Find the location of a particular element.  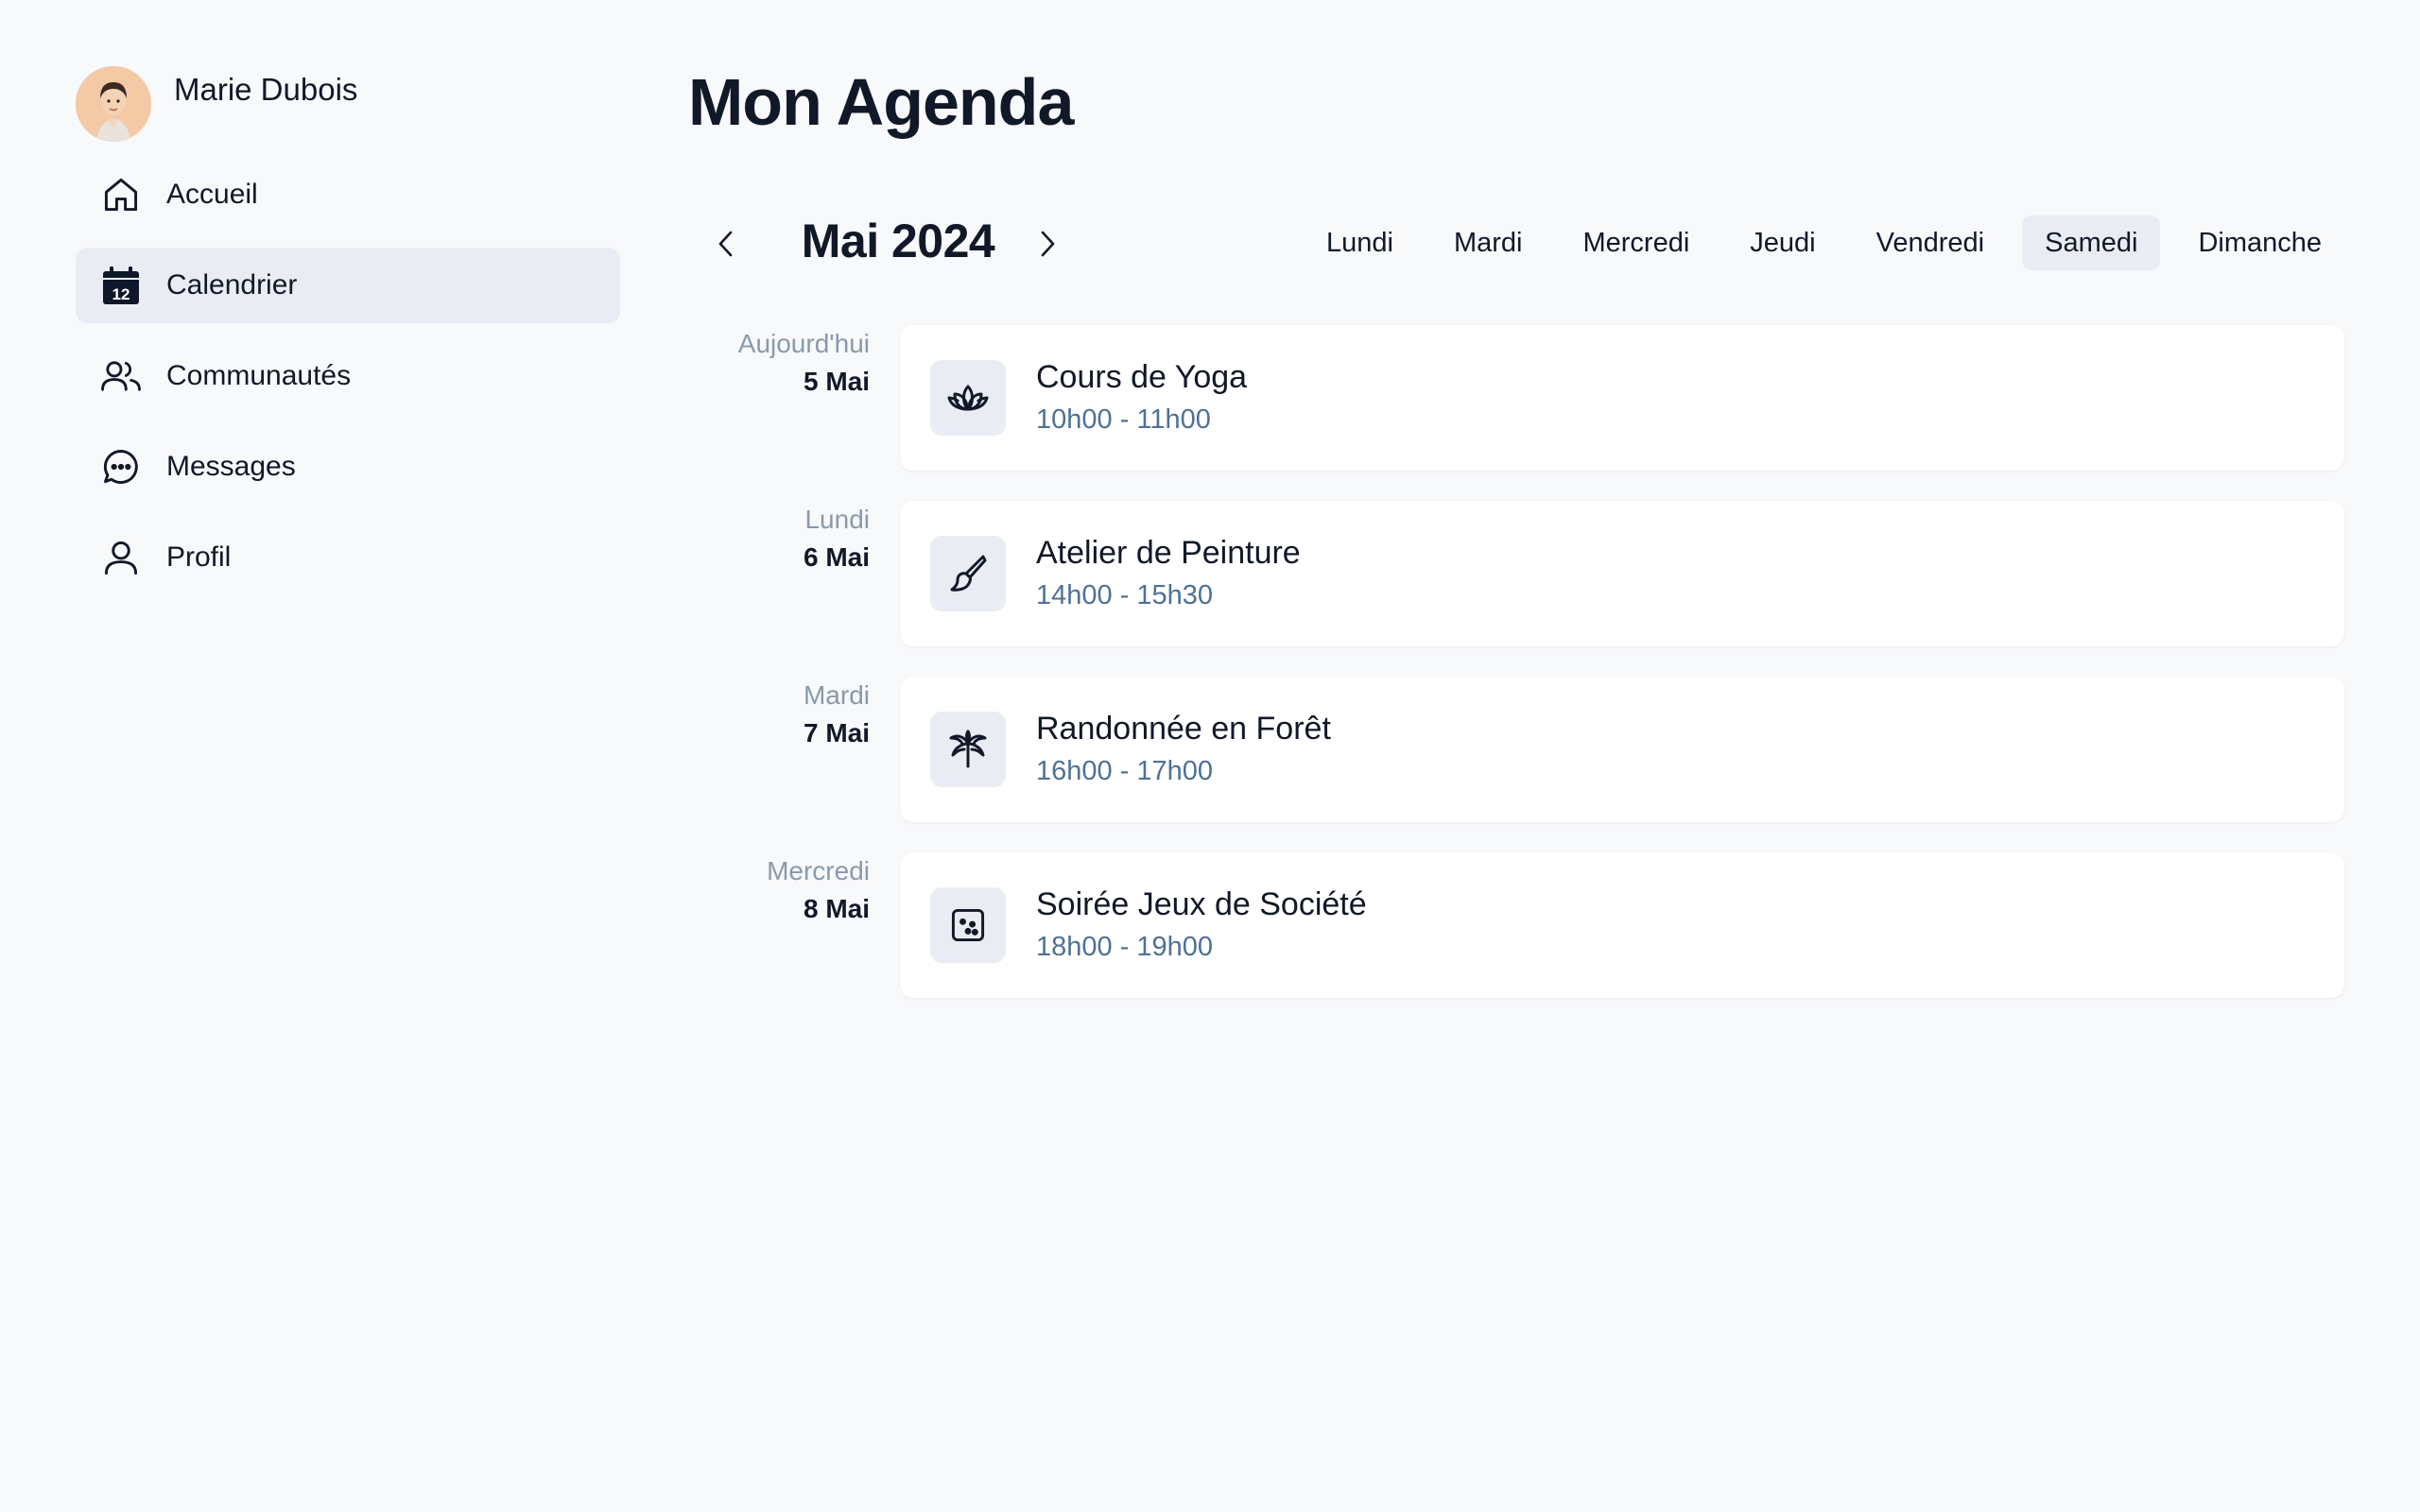

tab-mercredi: Mercredi is located at coordinates (1636, 242).